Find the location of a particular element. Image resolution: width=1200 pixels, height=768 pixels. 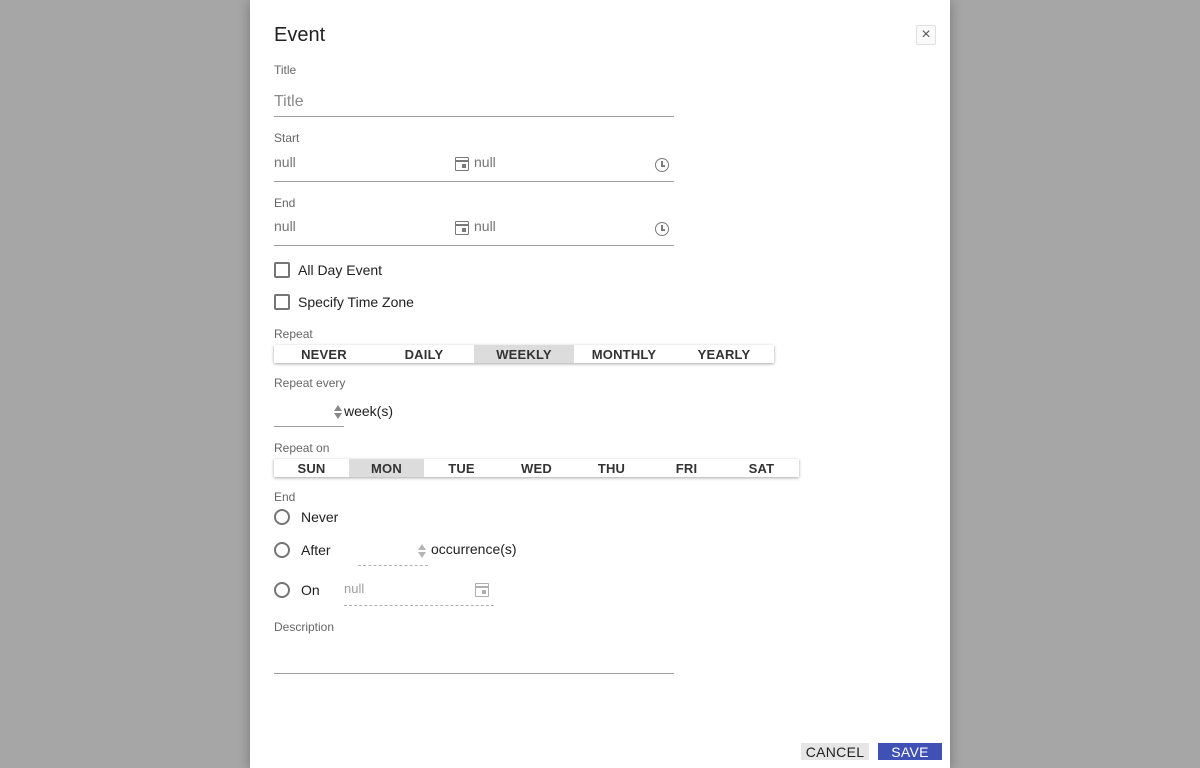

end-never-row: Never is located at coordinates (306, 517).